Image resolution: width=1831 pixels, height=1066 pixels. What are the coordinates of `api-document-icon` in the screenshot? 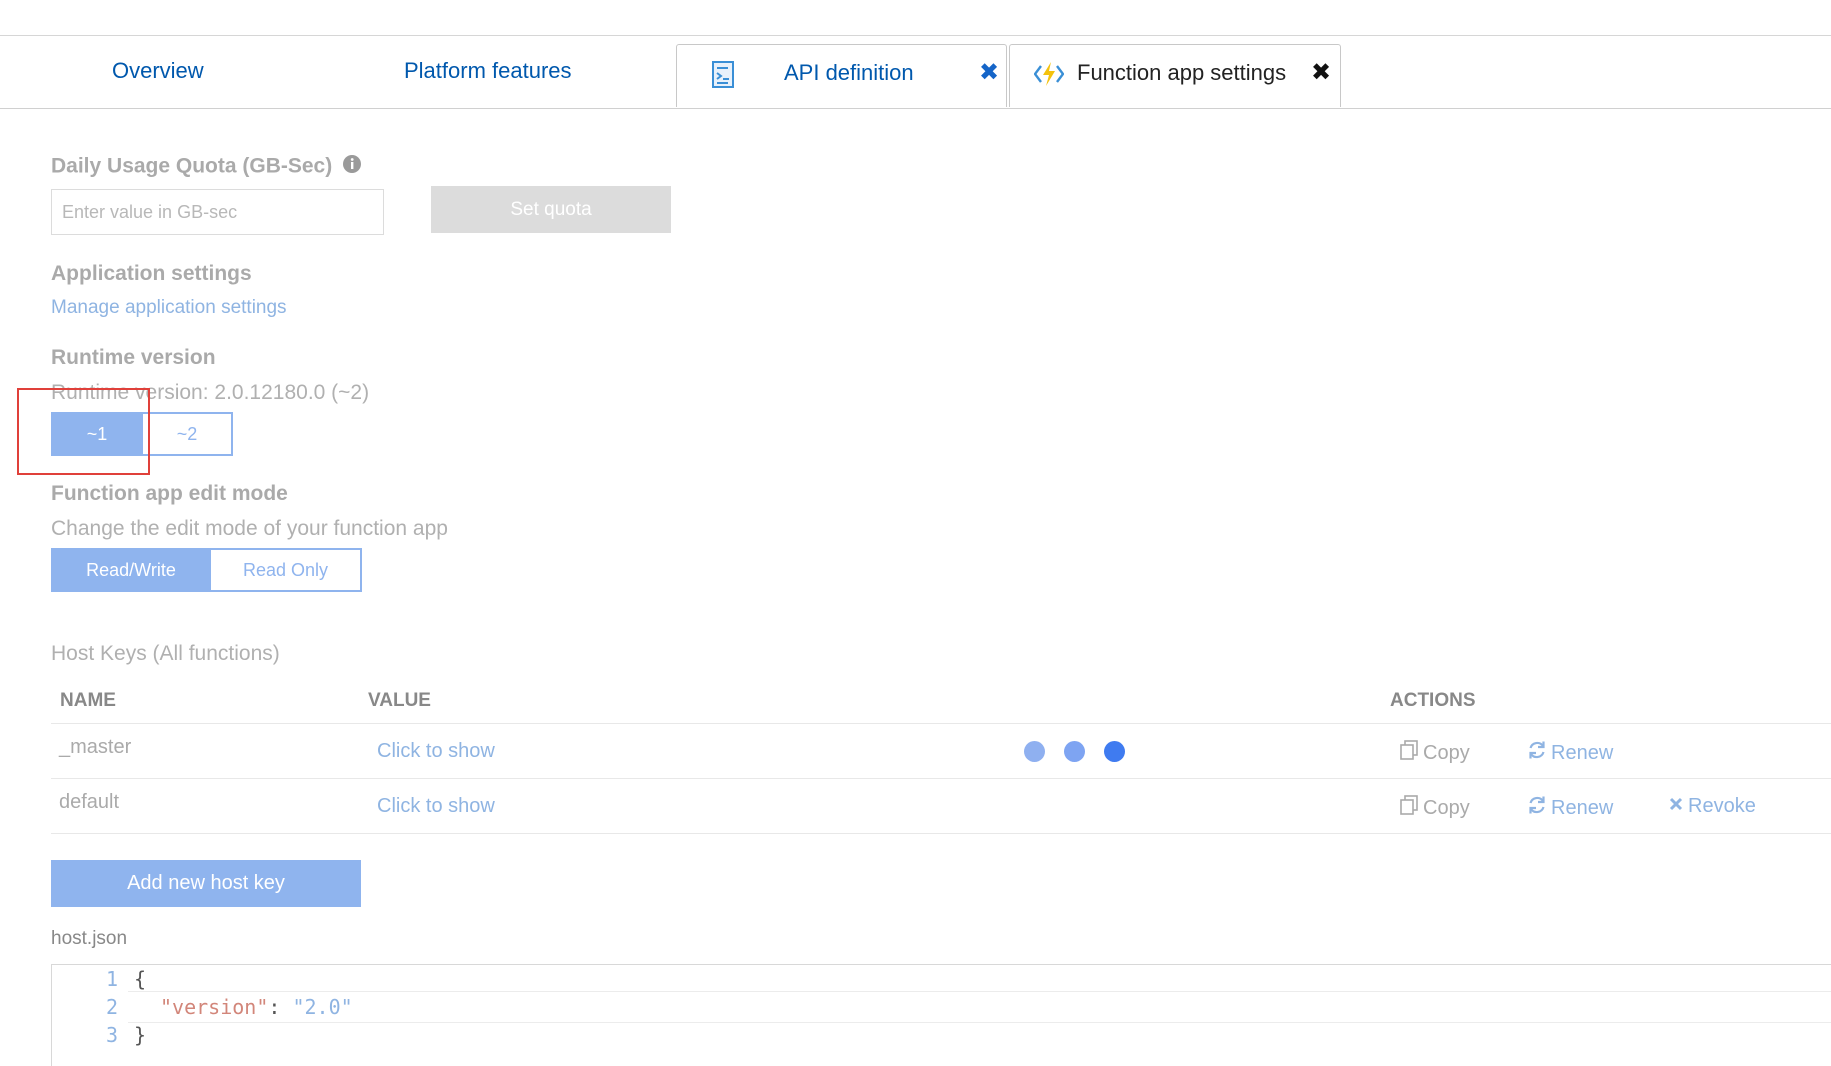 It's located at (724, 77).